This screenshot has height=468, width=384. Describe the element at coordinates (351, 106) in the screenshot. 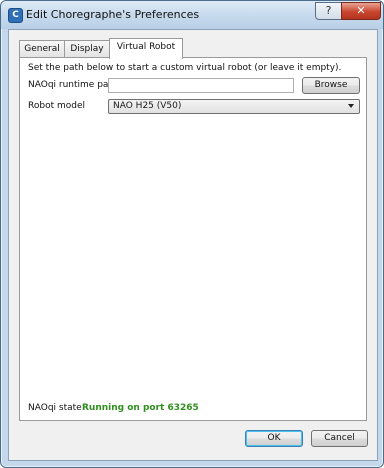

I see `chevron-down-icon` at that location.